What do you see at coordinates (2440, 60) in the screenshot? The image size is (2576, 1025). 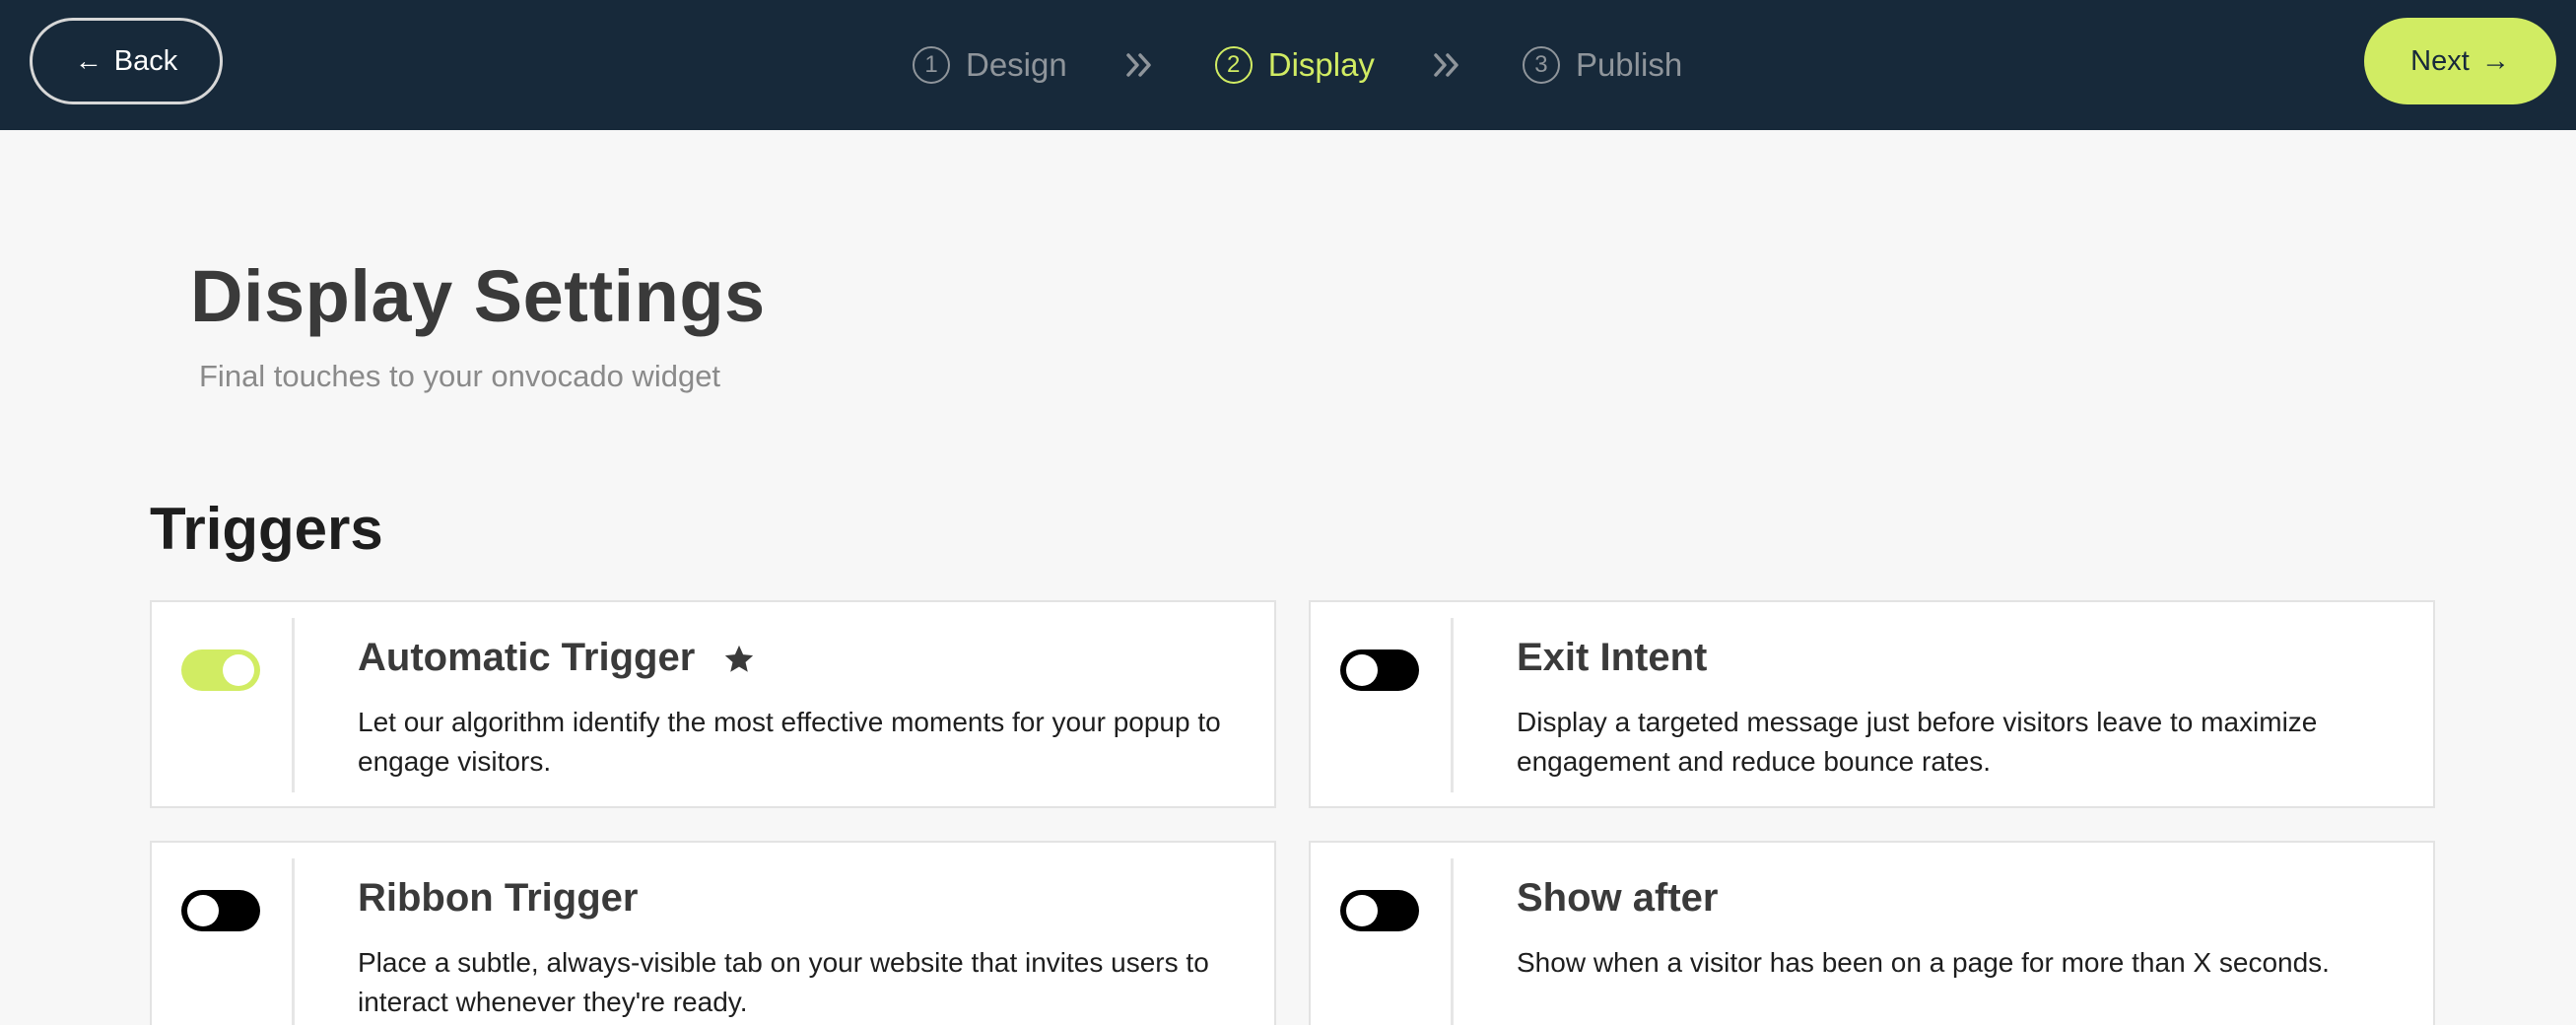 I see `next-button-label: Next` at bounding box center [2440, 60].